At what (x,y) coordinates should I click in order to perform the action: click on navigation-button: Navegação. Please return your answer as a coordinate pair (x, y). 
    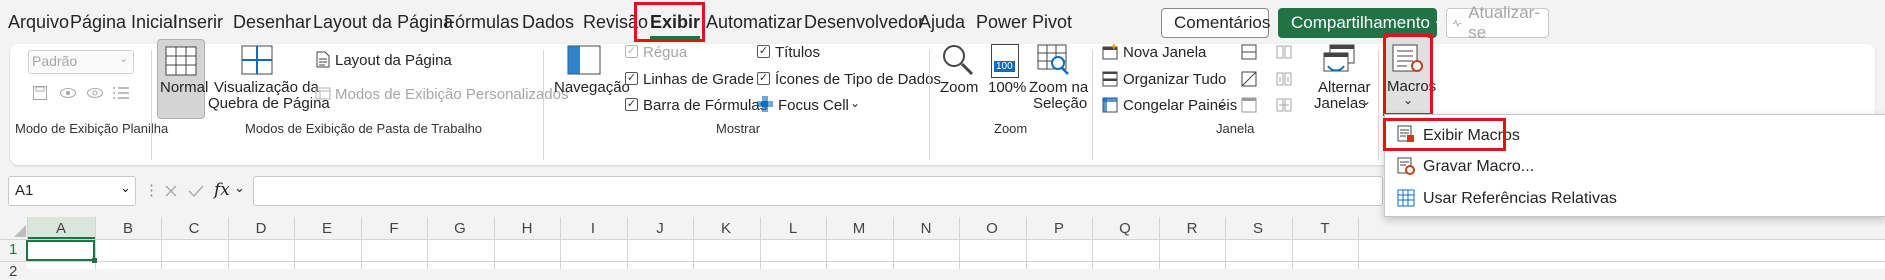
    Looking at the image, I should click on (591, 78).